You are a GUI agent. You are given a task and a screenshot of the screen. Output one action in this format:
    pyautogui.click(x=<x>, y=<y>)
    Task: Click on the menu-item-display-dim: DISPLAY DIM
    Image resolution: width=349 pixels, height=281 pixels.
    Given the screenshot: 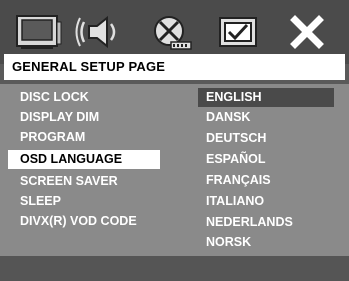 What is the action you would take?
    pyautogui.click(x=88, y=117)
    